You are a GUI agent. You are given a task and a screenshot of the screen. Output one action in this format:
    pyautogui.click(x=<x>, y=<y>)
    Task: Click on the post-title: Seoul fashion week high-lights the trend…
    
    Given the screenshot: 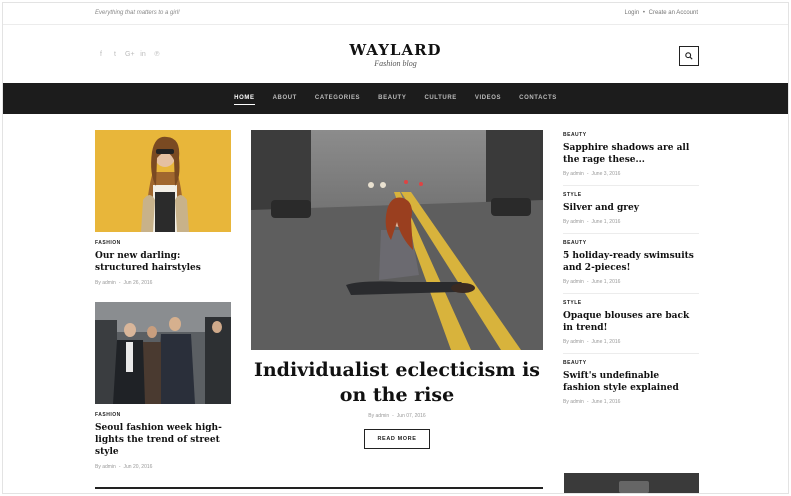 What is the action you would take?
    pyautogui.click(x=163, y=440)
    